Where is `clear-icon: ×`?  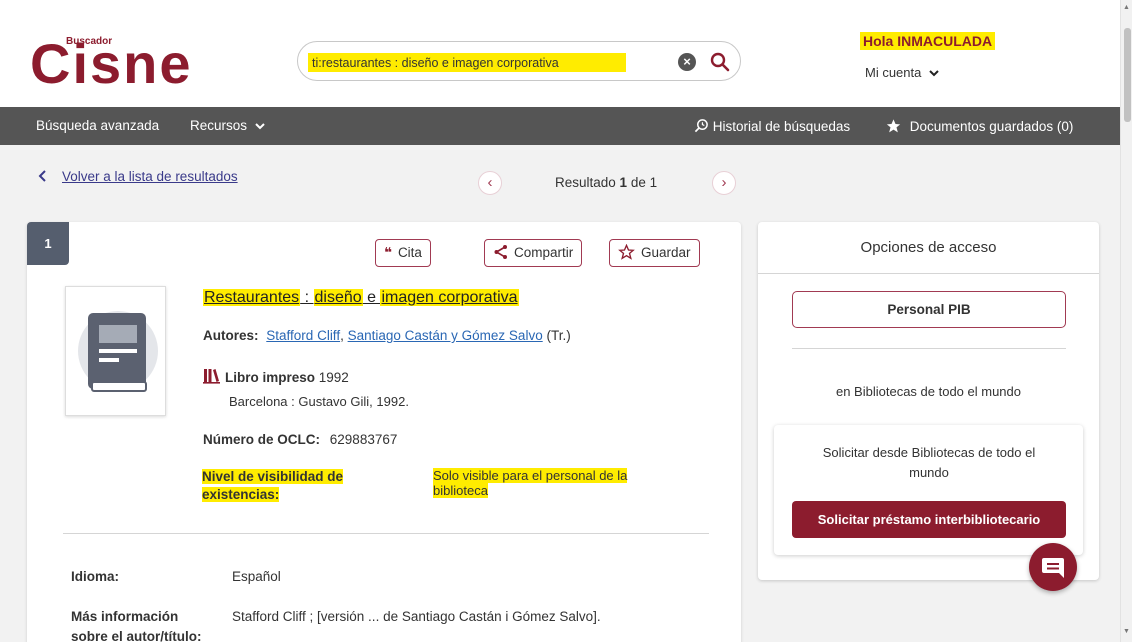 clear-icon: × is located at coordinates (687, 61).